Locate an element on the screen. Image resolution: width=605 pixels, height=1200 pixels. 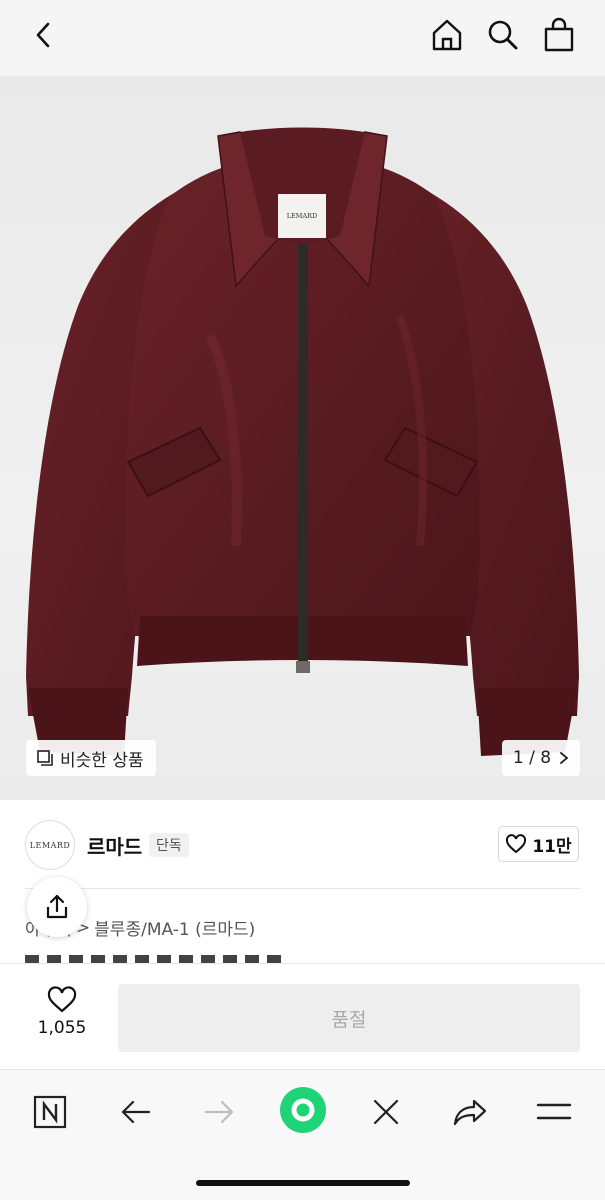
wishlist-count: 1,055 is located at coordinates (62, 1028).